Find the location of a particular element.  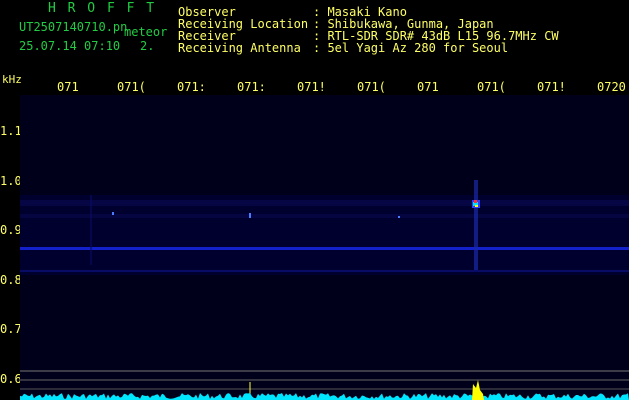

meteor-echo-column is located at coordinates (476, 225).